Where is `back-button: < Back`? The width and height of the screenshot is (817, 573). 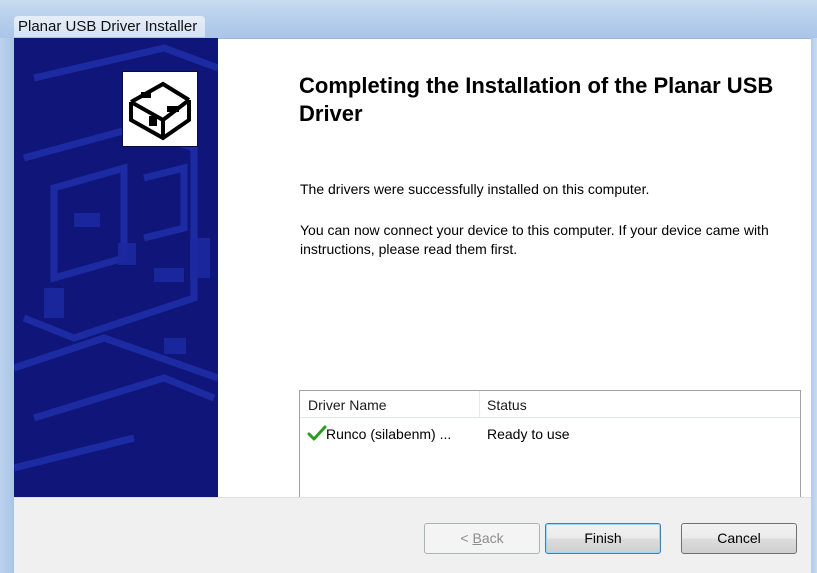
back-button: < Back is located at coordinates (482, 538).